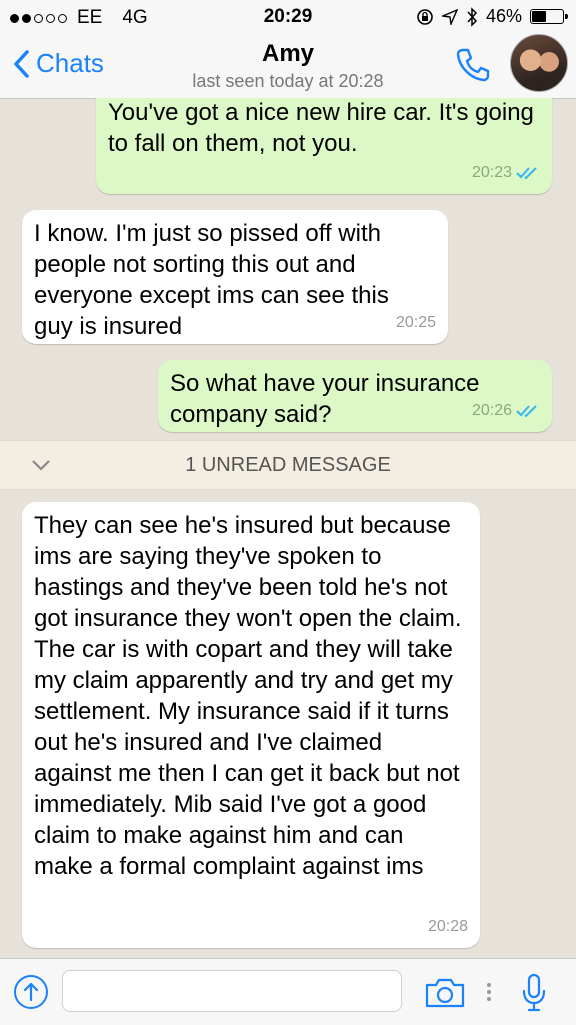 Image resolution: width=576 pixels, height=1025 pixels. I want to click on location-icon, so click(449, 16).